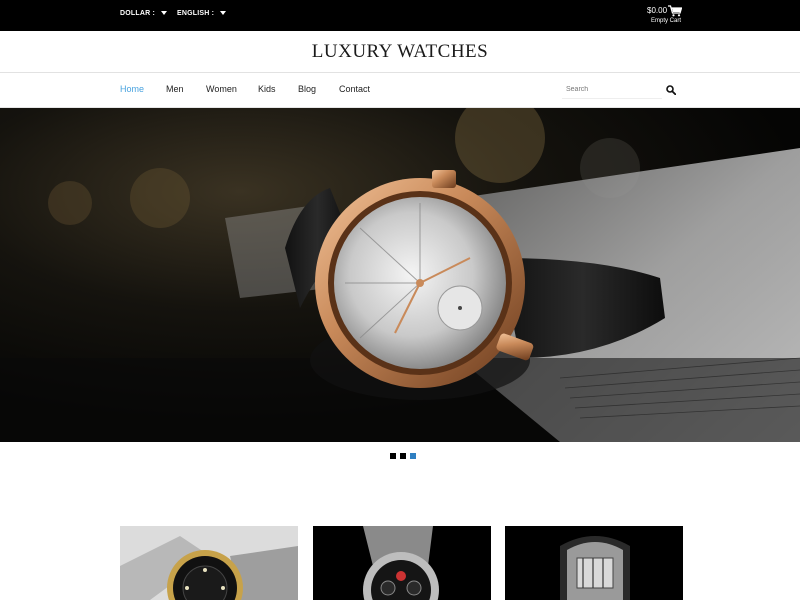  What do you see at coordinates (138, 13) in the screenshot?
I see `currency-label: DOLLAR :` at bounding box center [138, 13].